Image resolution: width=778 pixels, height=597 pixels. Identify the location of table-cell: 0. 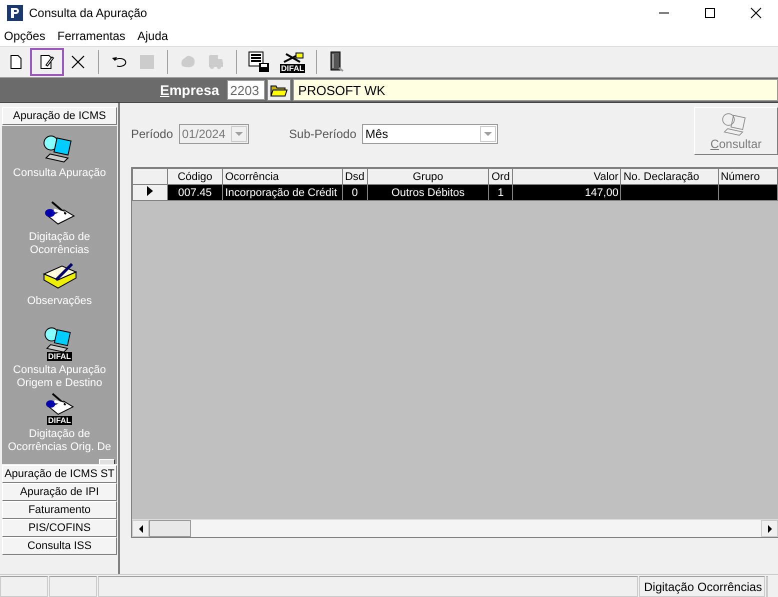
(355, 192).